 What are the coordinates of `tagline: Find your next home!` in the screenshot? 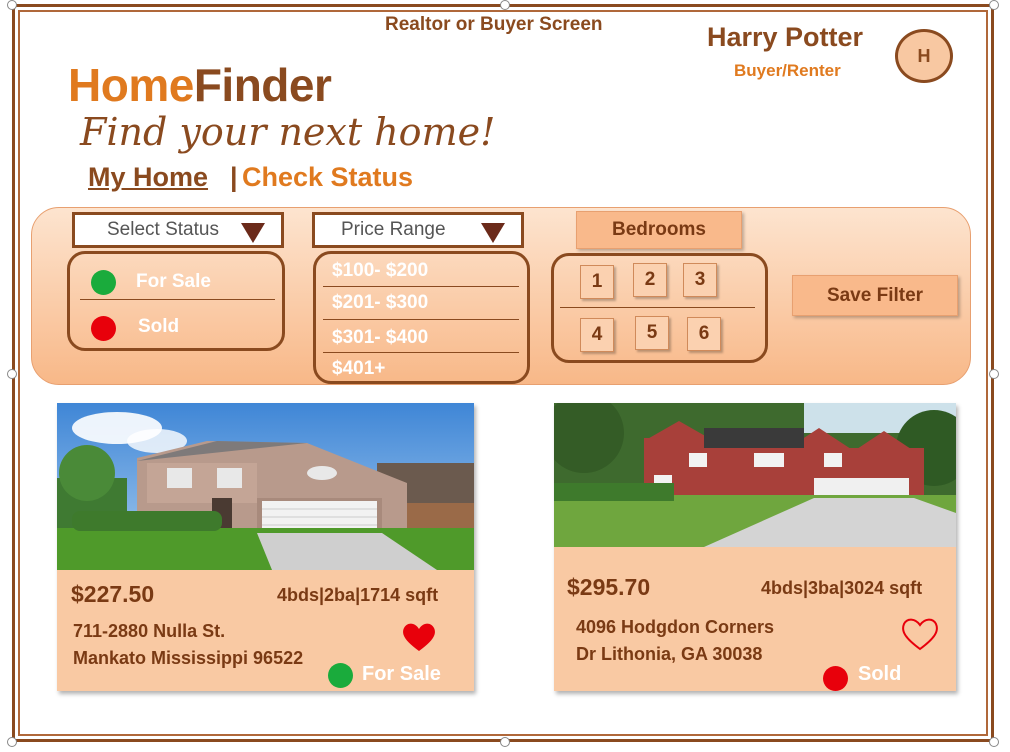 It's located at (288, 132).